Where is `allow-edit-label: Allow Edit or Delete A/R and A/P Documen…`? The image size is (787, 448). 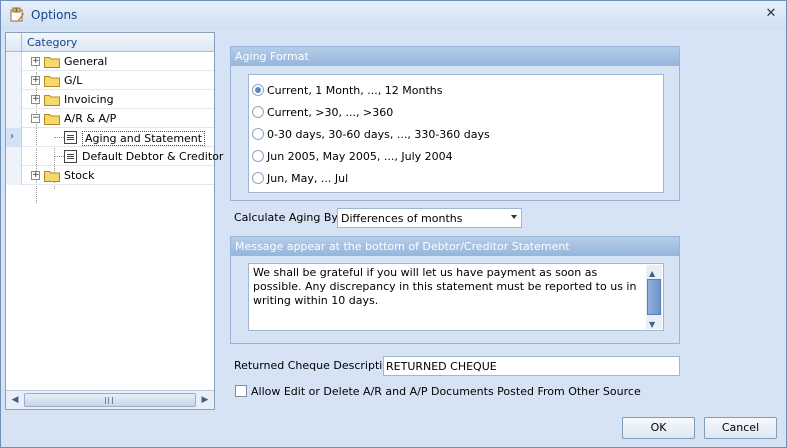
allow-edit-label: Allow Edit or Delete A/R and A/P Documen… is located at coordinates (446, 391).